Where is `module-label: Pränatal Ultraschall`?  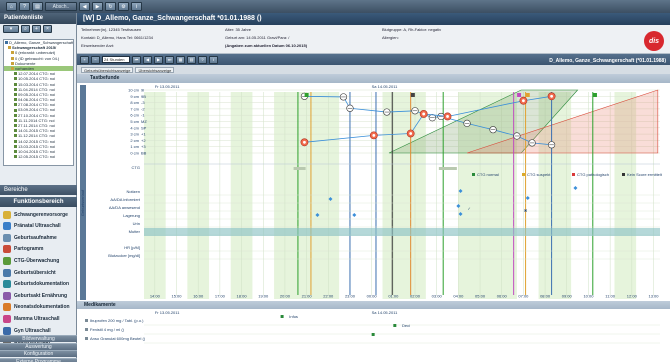
module-label: Pränatal Ultraschall is located at coordinates (37, 226).